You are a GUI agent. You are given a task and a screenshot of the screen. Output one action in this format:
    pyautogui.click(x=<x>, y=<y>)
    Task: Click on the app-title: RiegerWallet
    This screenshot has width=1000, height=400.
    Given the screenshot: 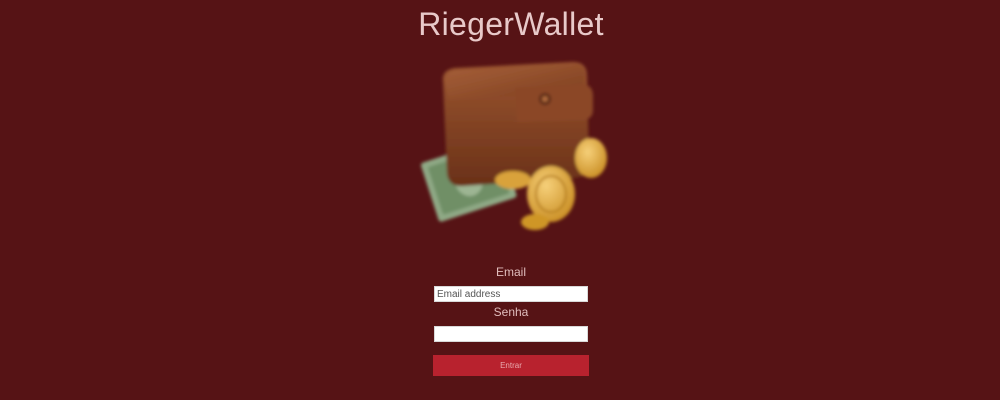 What is the action you would take?
    pyautogui.click(x=511, y=24)
    